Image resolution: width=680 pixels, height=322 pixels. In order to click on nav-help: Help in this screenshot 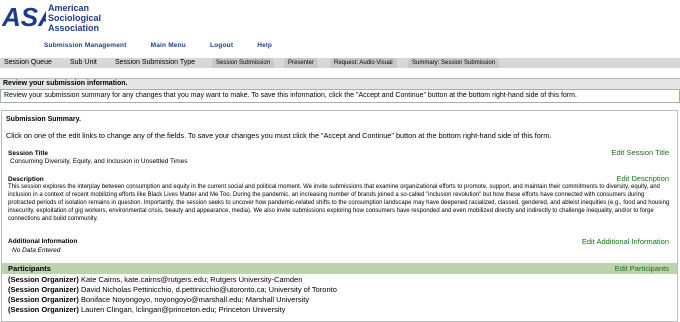, I will do `click(264, 45)`.